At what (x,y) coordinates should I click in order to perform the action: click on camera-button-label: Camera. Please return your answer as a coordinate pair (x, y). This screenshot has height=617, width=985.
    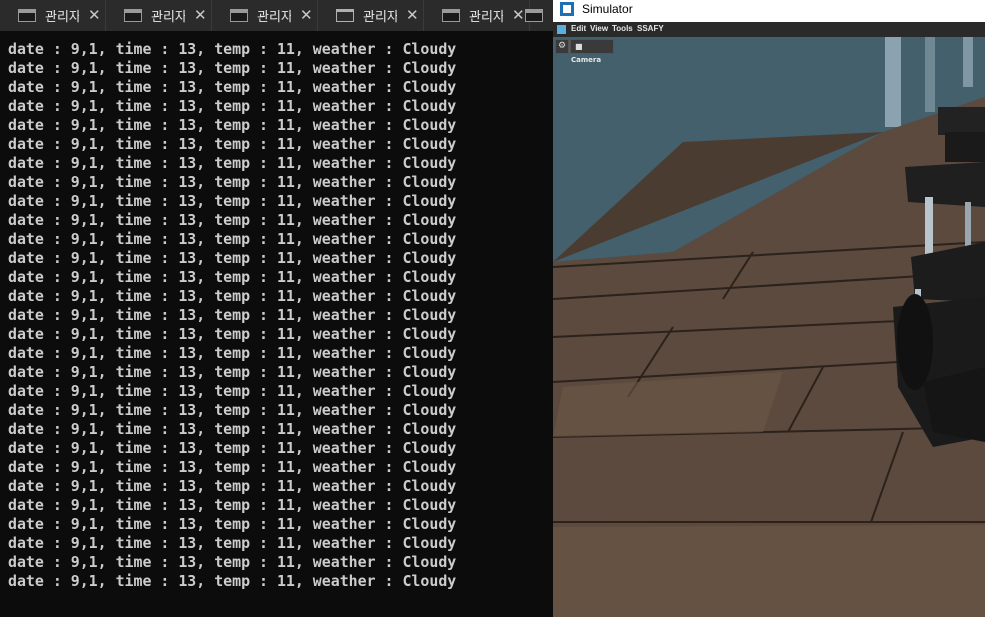
    Looking at the image, I should click on (586, 60).